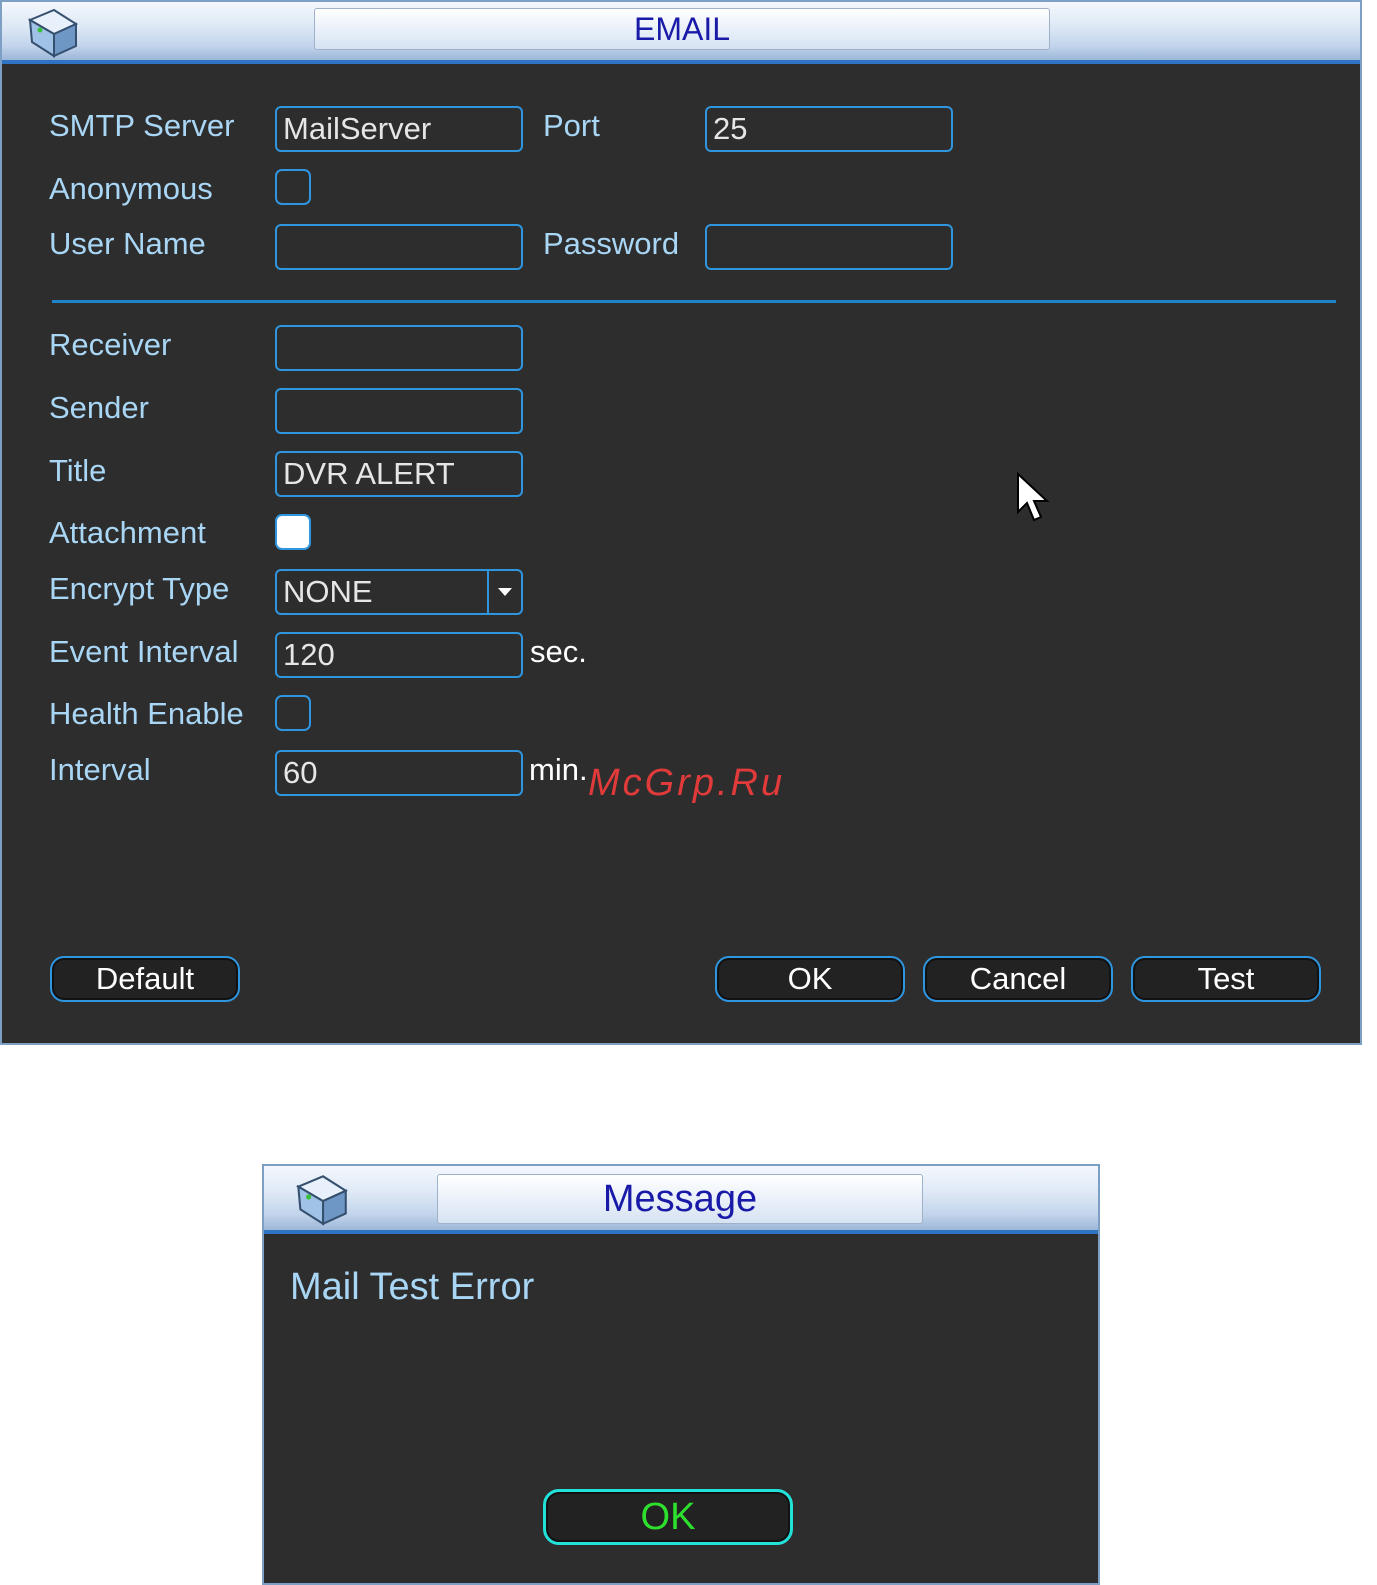 The image size is (1377, 1585). What do you see at coordinates (504, 592) in the screenshot?
I see `dropdown-arrow-icon` at bounding box center [504, 592].